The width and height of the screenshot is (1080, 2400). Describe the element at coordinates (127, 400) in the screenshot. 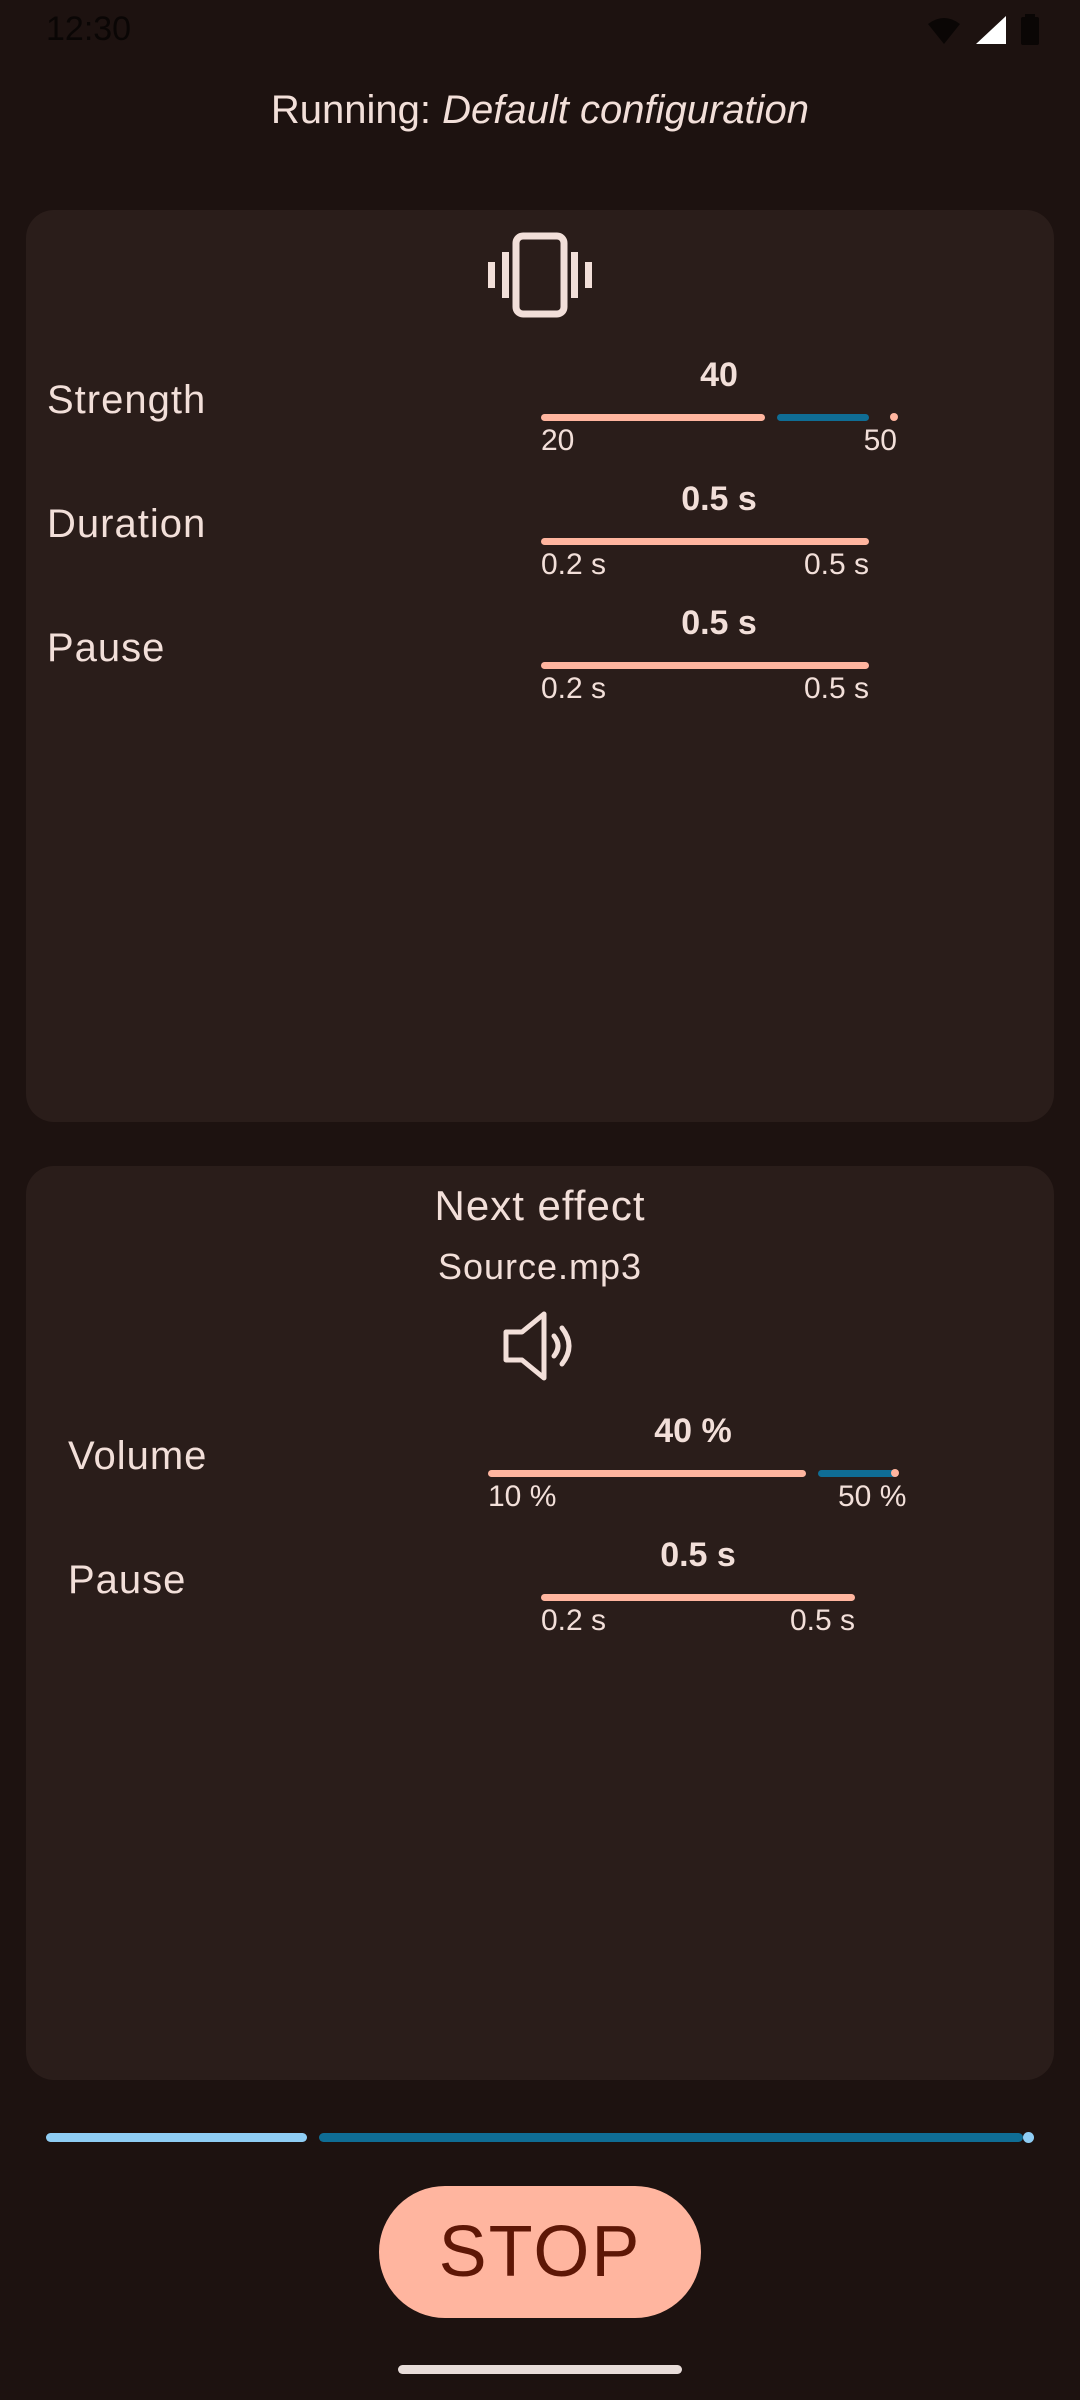

I see `strength-label: Strength` at that location.